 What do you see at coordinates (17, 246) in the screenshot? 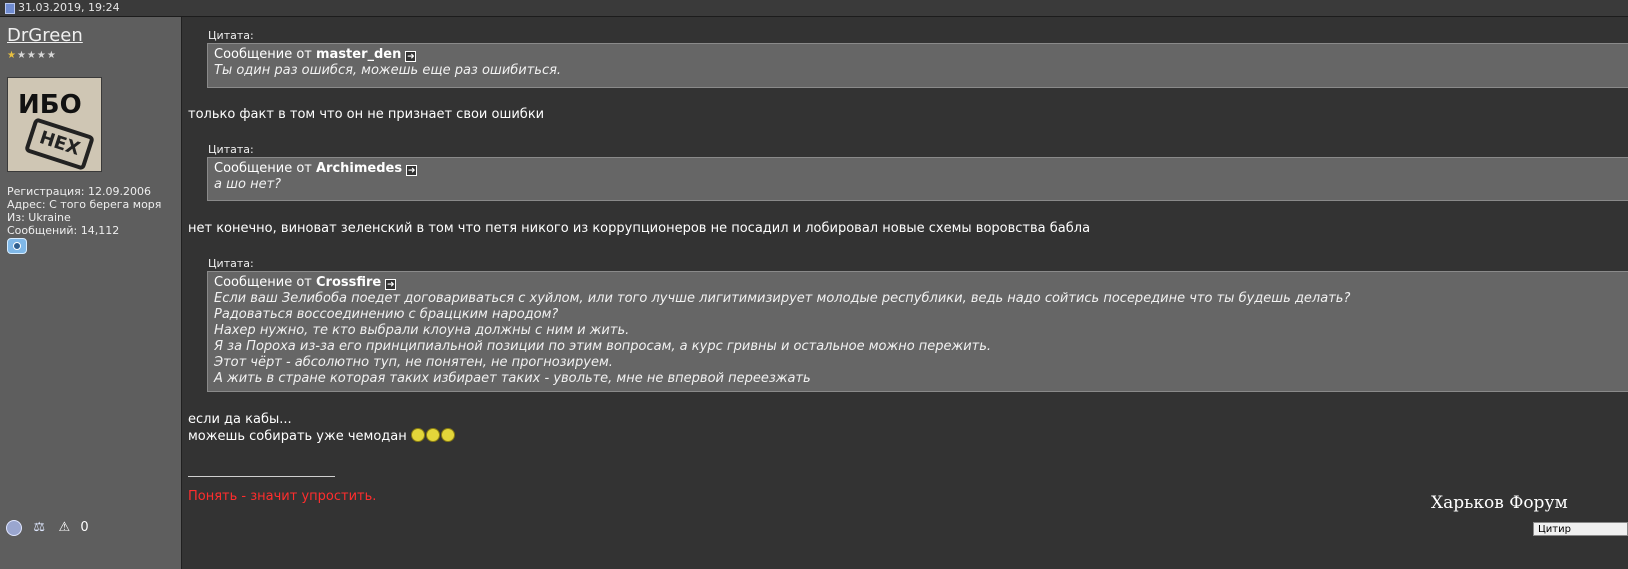
I see `camera-icon` at bounding box center [17, 246].